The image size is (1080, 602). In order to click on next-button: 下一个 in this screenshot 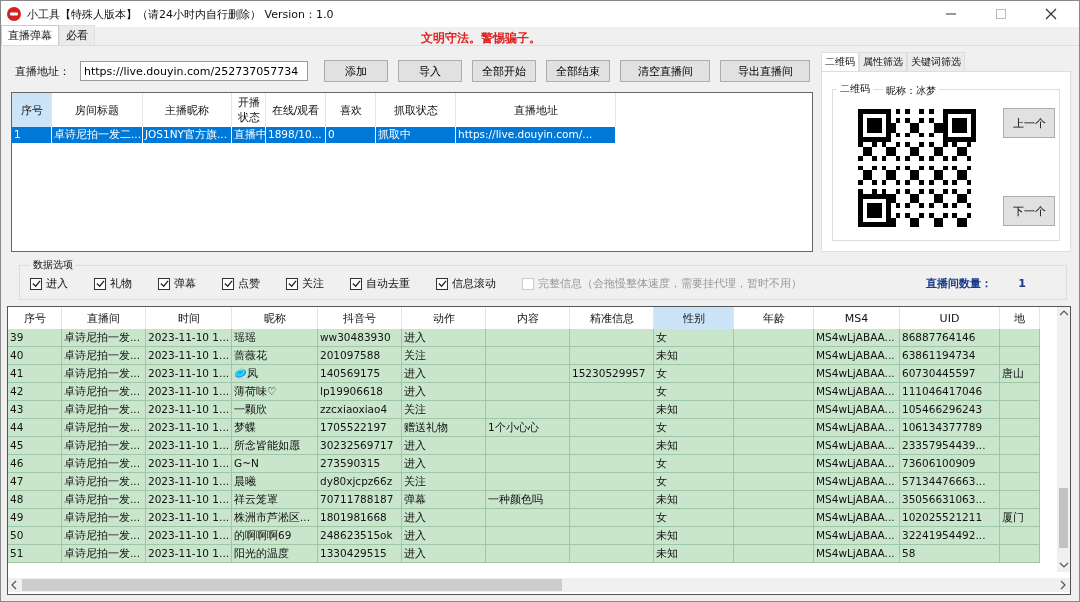, I will do `click(1029, 211)`.